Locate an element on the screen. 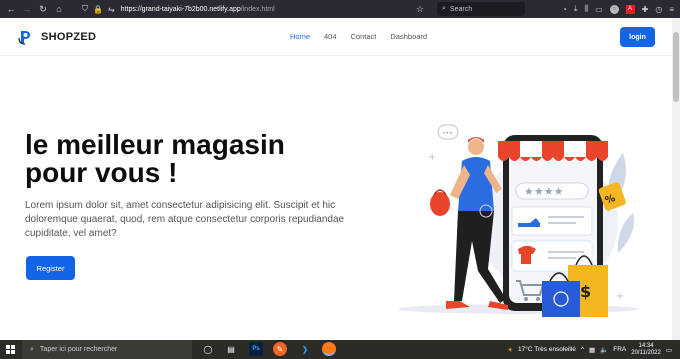 The width and height of the screenshot is (680, 359). volume-icon: 🔈 is located at coordinates (604, 350).